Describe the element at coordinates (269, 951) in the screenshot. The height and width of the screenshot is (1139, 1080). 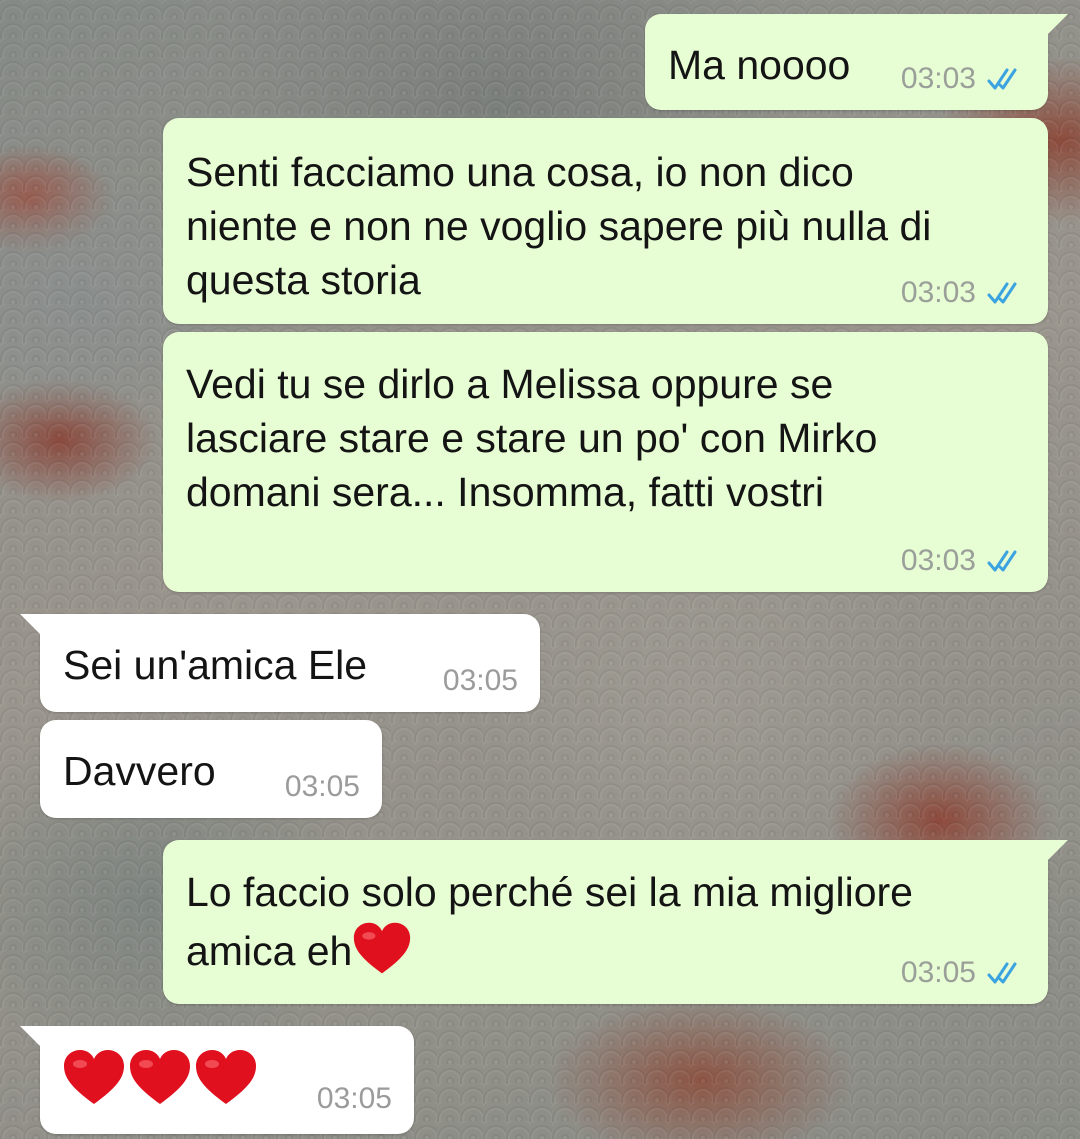
I see `message-text-line: amica eh` at that location.